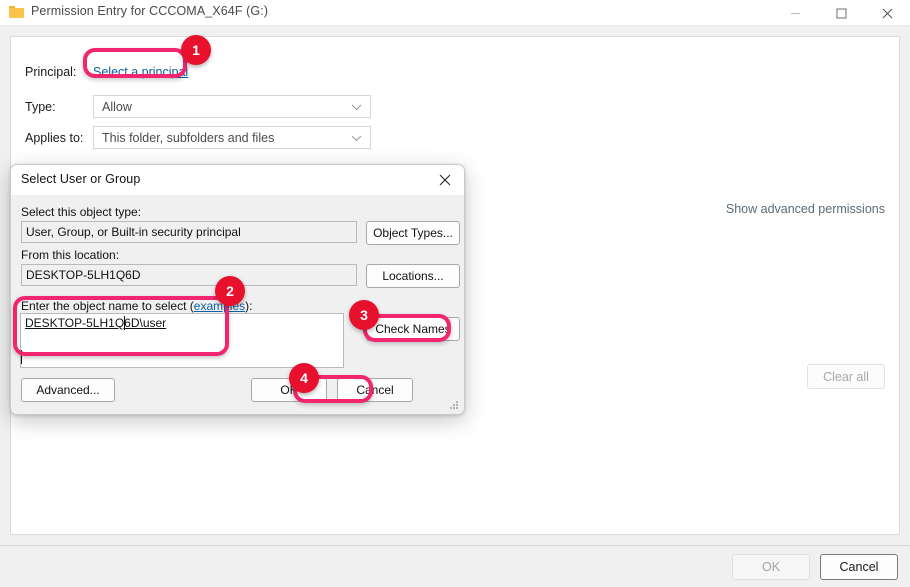 The image size is (910, 587). Describe the element at coordinates (444, 180) in the screenshot. I see `dialog-close-button` at that location.